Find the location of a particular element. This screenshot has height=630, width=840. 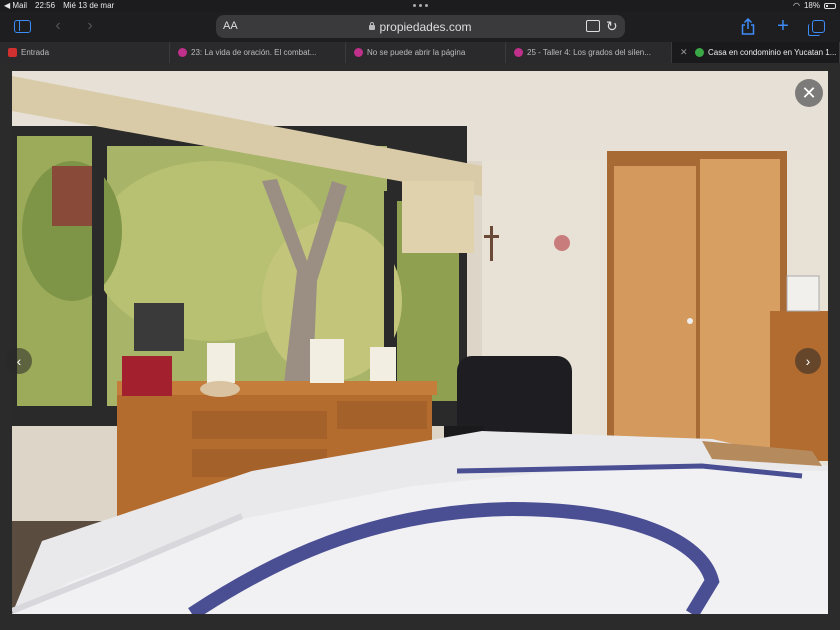

tab-label: Entrada is located at coordinates (35, 52).